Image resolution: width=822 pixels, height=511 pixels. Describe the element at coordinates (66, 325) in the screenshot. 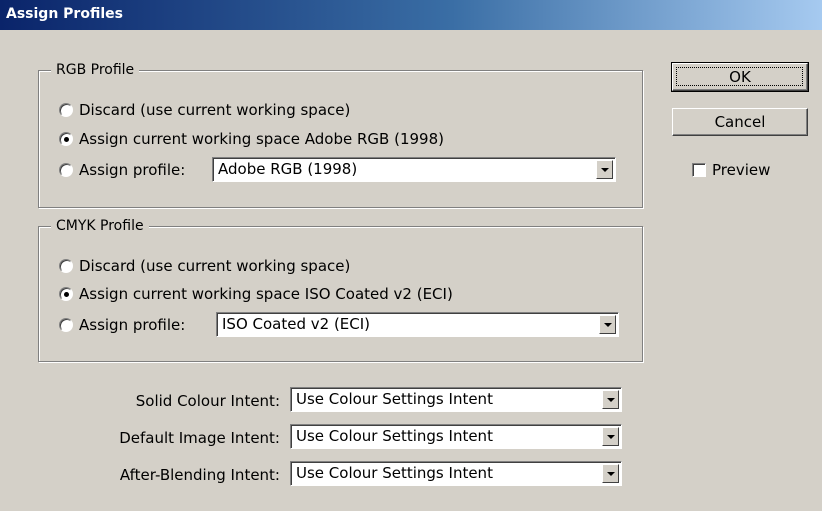

I see `cmyk-assign-profile-radio` at that location.